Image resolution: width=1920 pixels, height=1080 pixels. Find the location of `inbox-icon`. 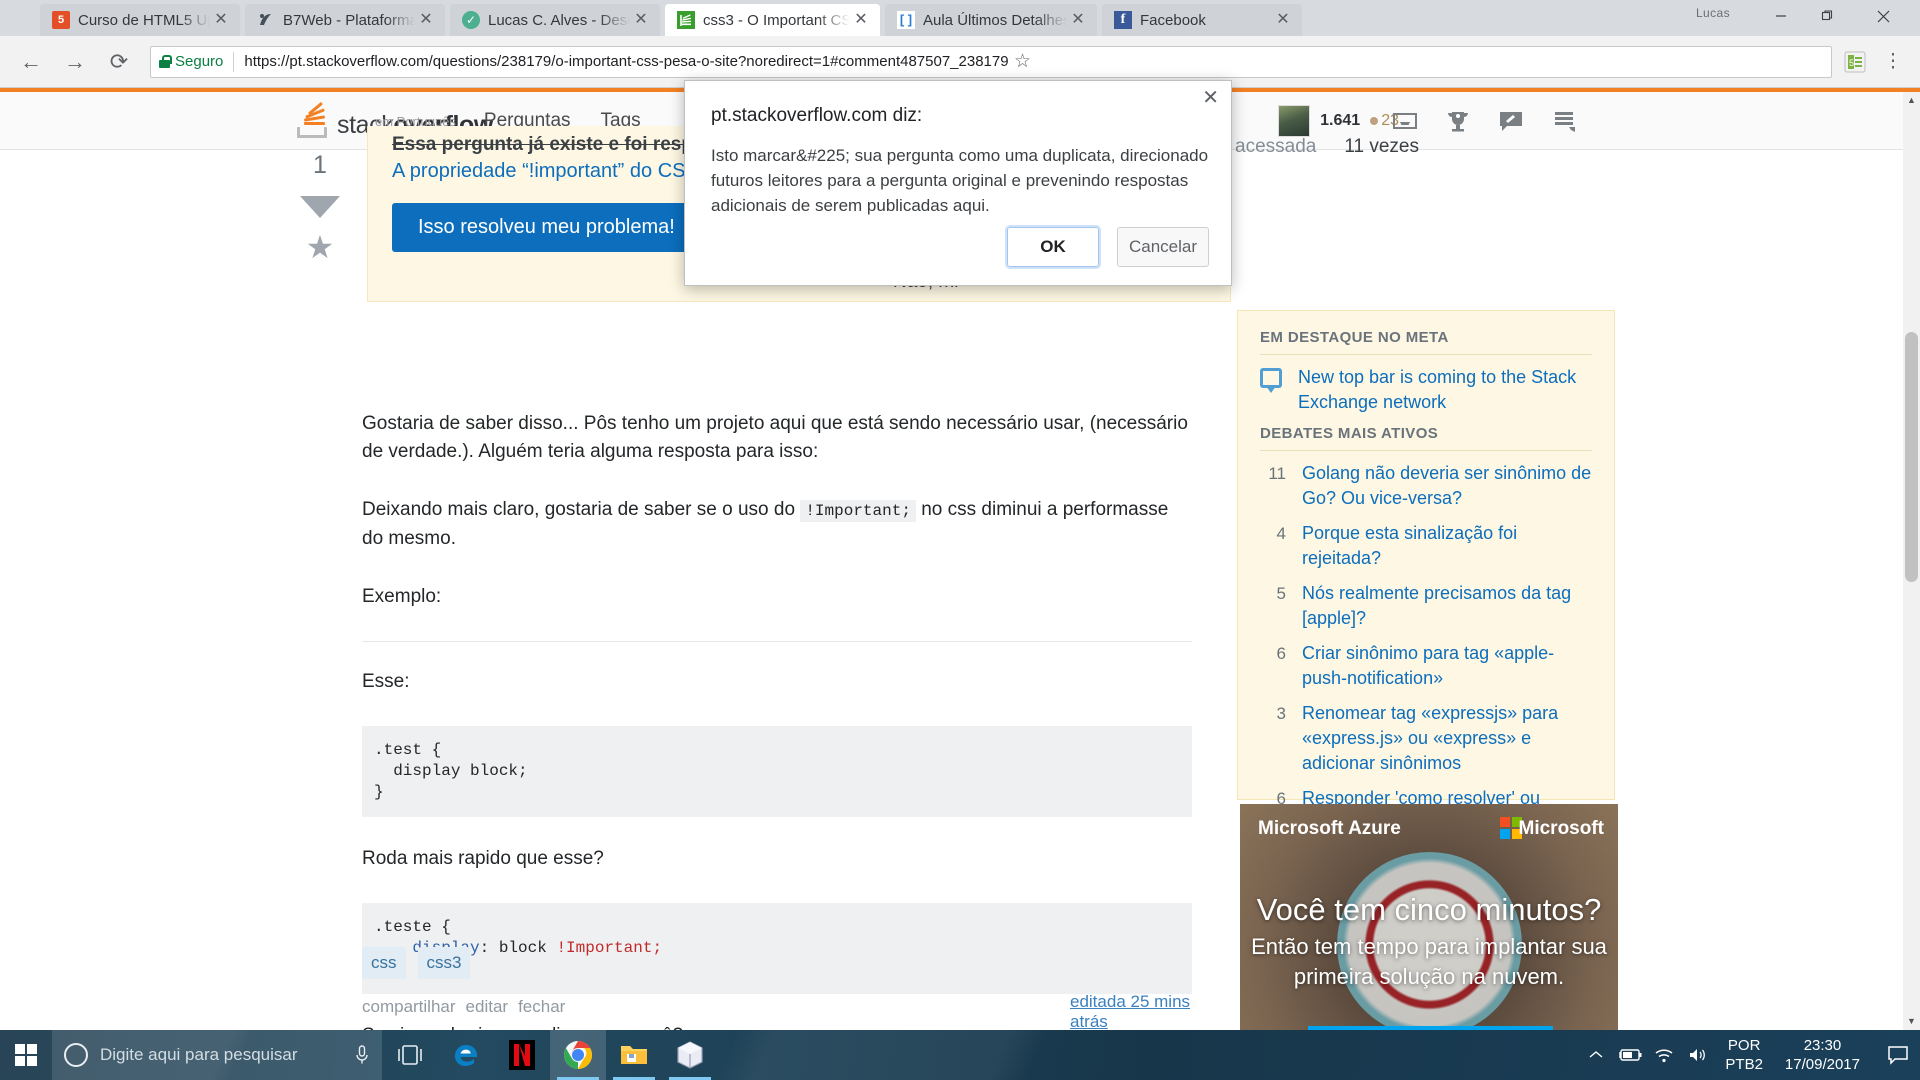

inbox-icon is located at coordinates (1405, 121).